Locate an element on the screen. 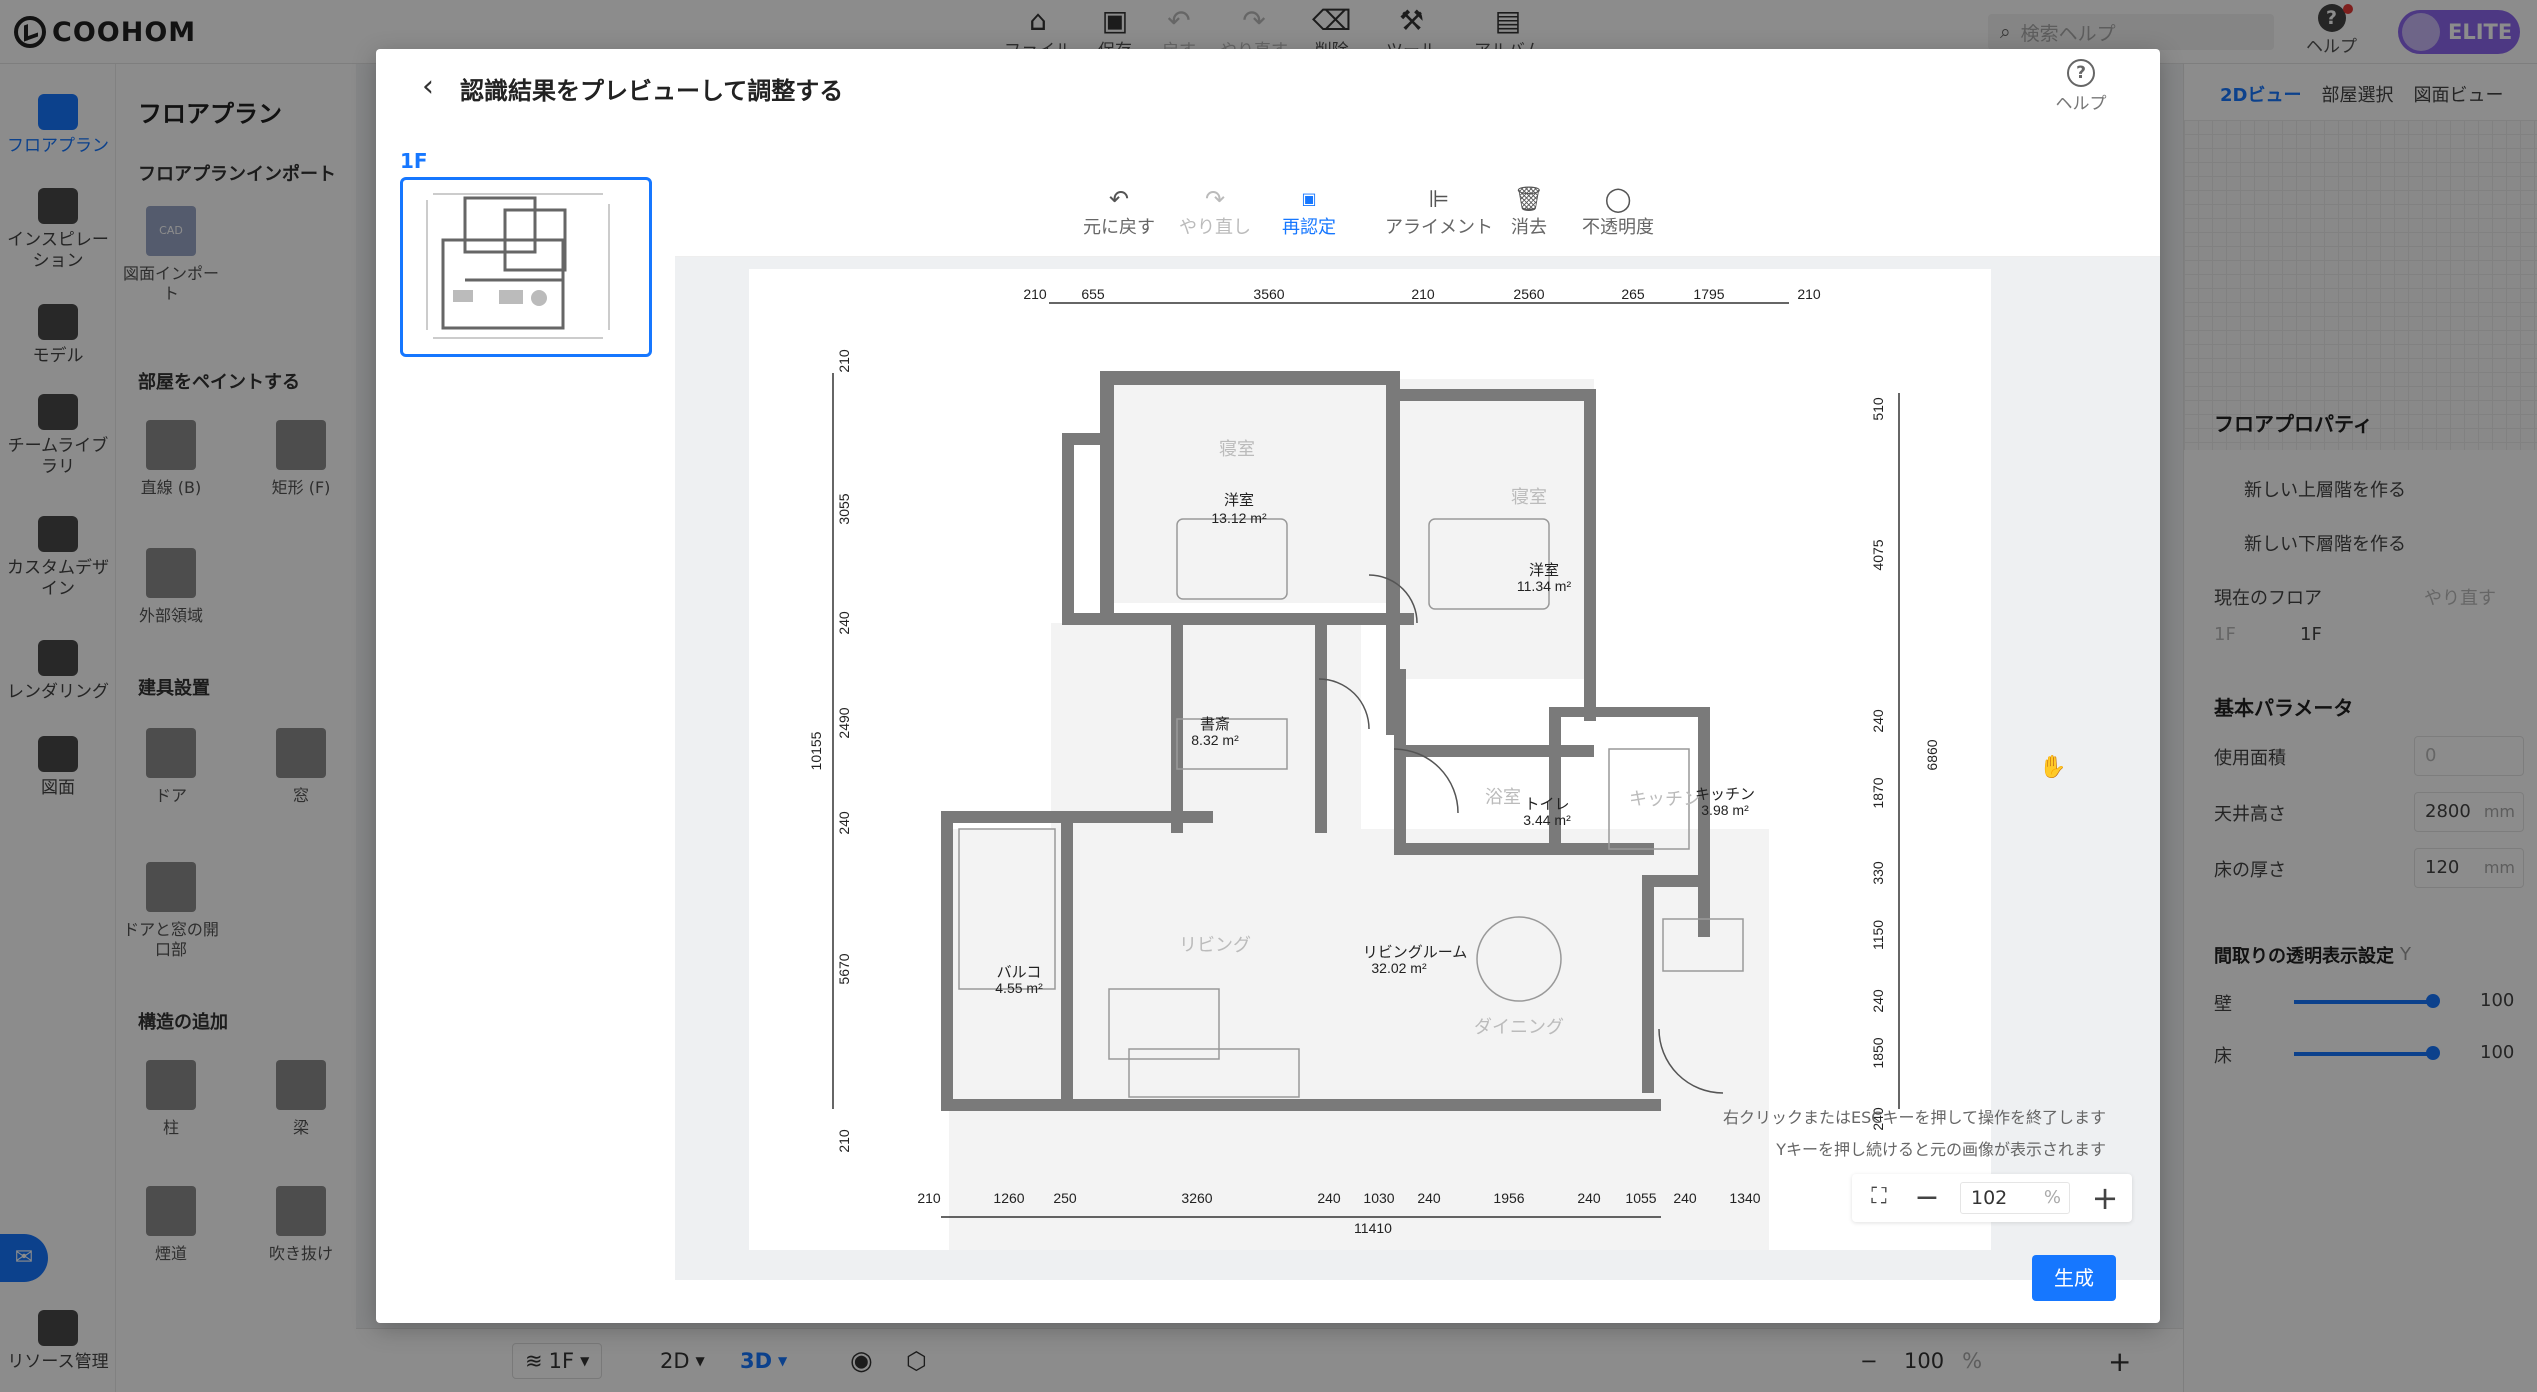 This screenshot has width=2537, height=1392. dim-right-7: 240 is located at coordinates (1878, 1001).